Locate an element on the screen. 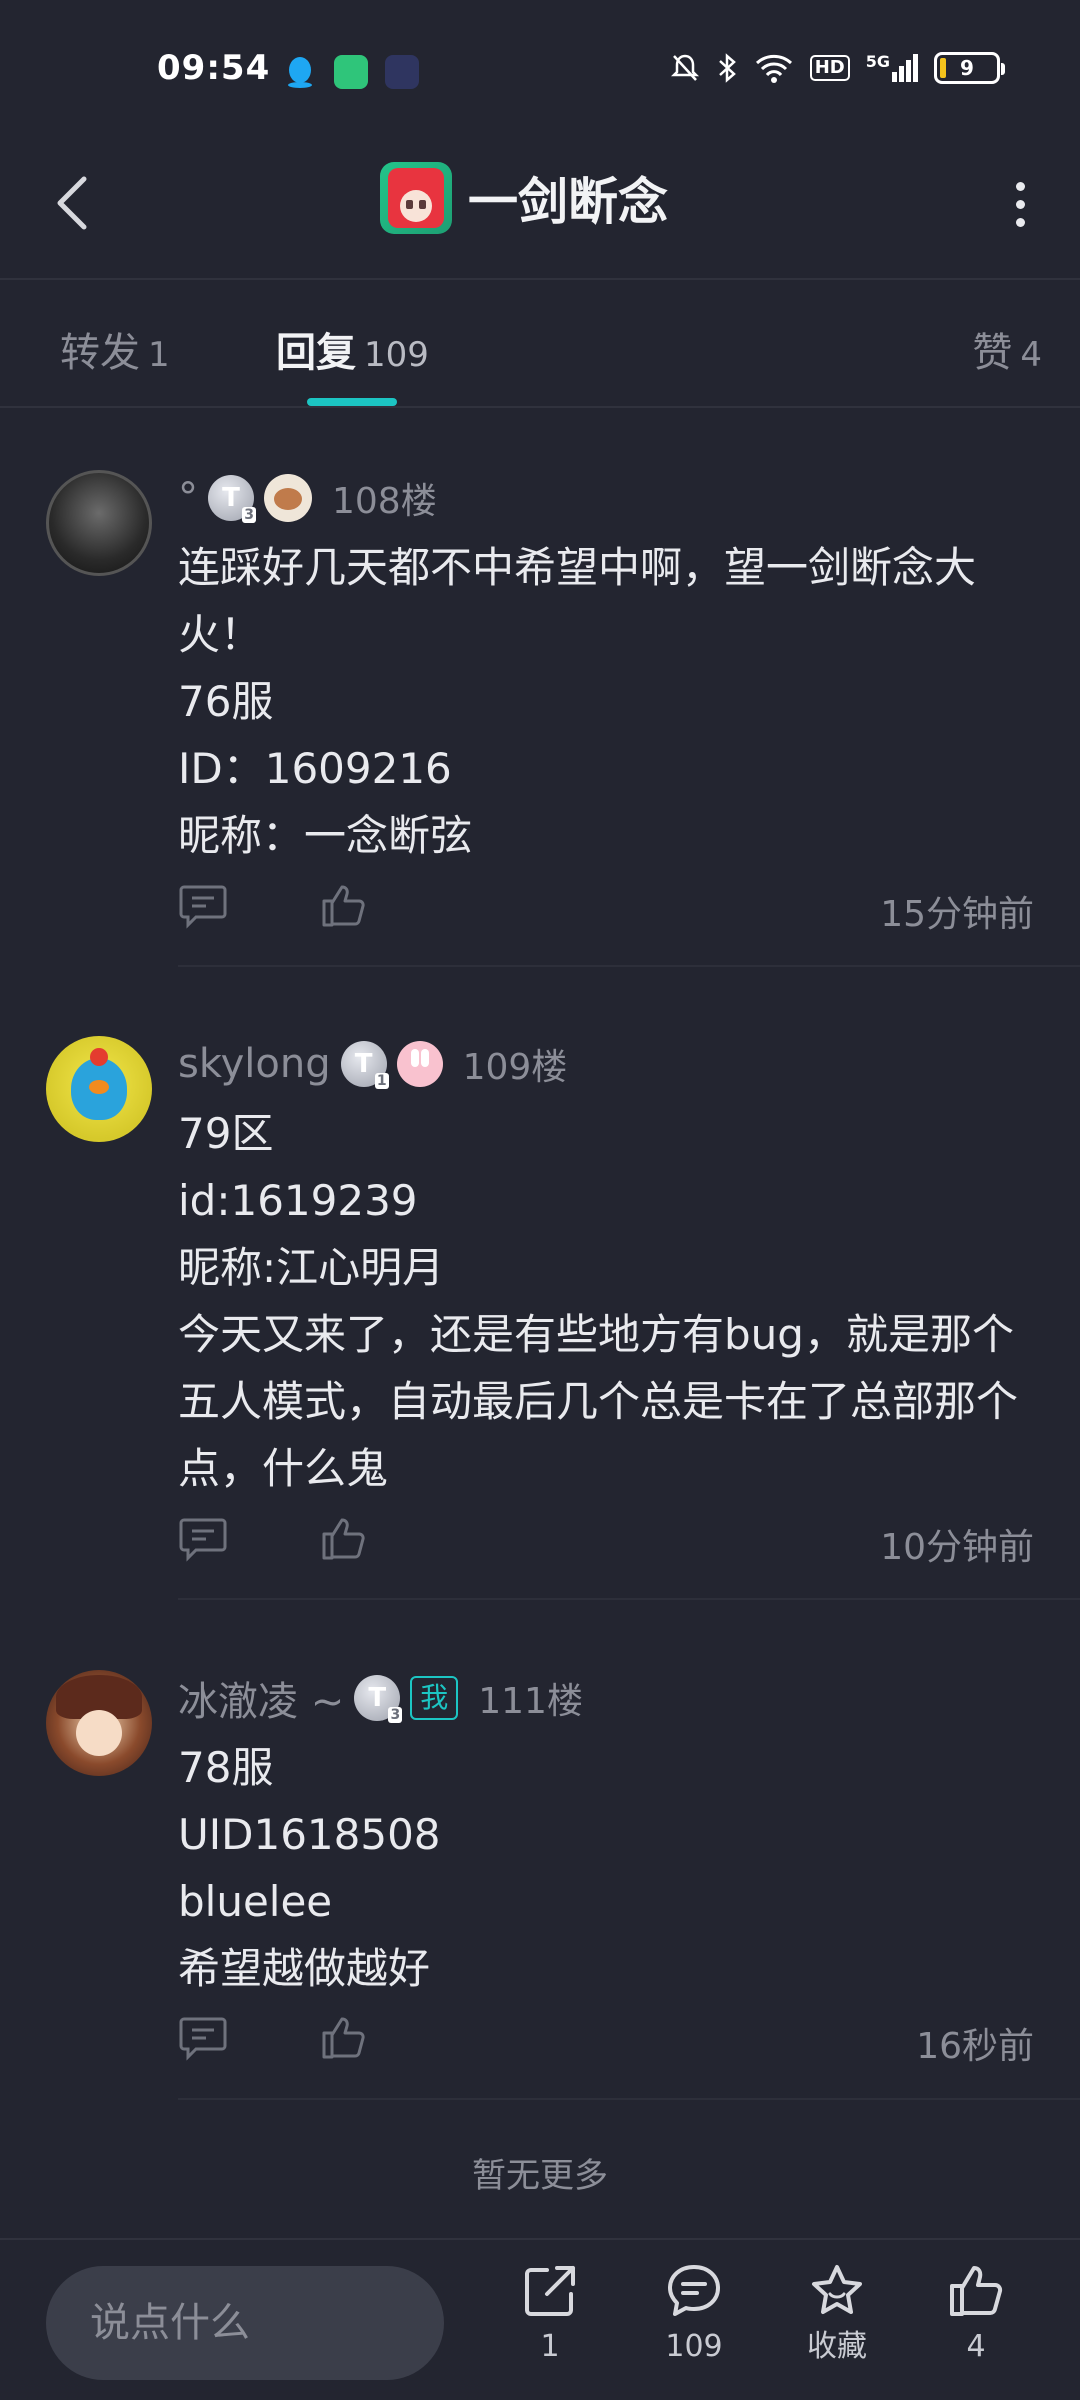  like-count: 4 is located at coordinates (976, 2346).